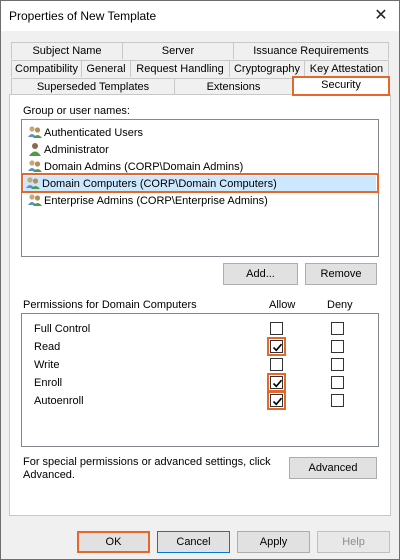  What do you see at coordinates (276, 364) in the screenshot?
I see `write-allow-checkbox` at bounding box center [276, 364].